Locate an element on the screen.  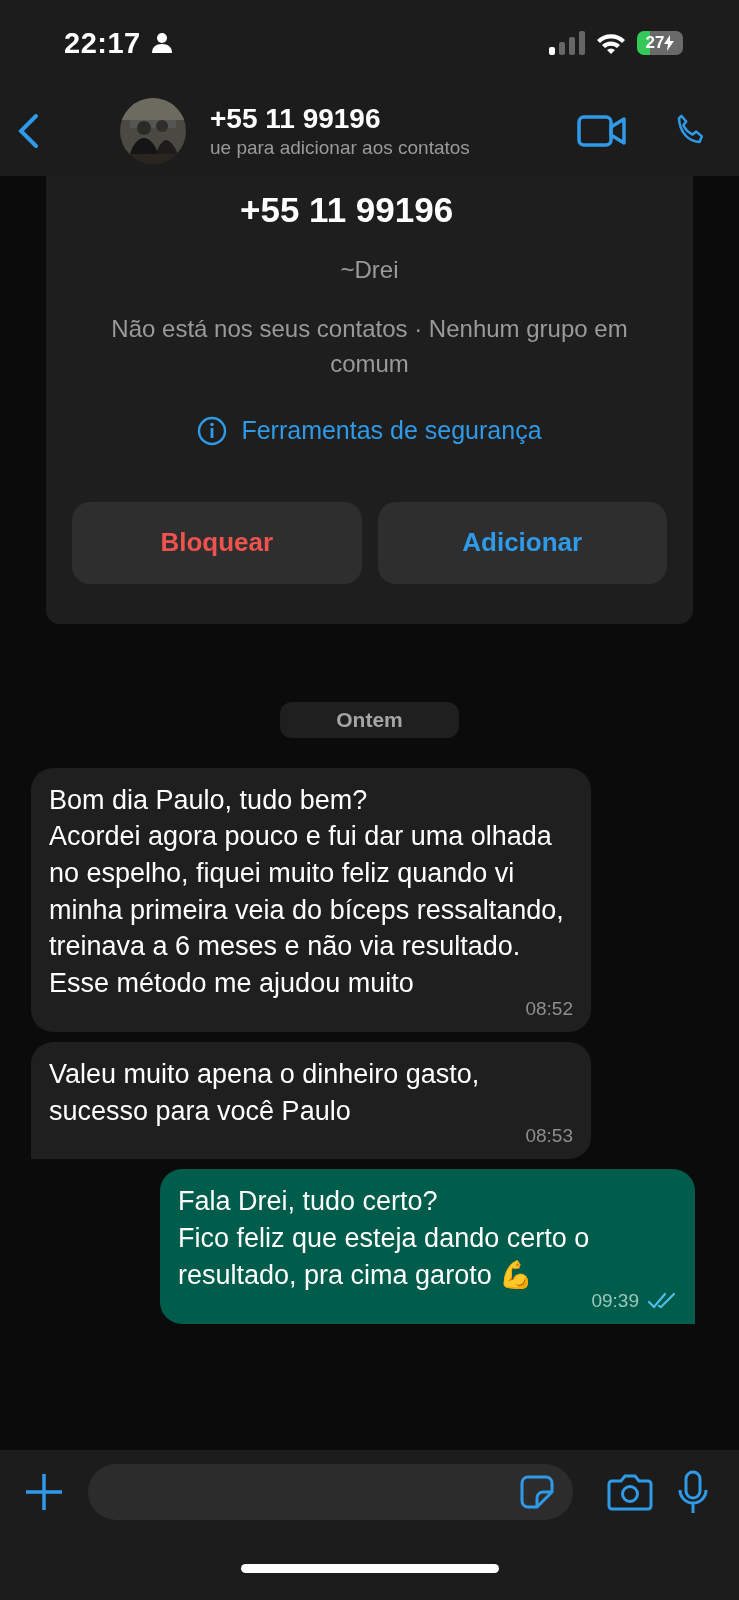
message-text: Valeu muito apena o dinheiro gasto, sucesso para você Paulo is located at coordinates (265, 1092).